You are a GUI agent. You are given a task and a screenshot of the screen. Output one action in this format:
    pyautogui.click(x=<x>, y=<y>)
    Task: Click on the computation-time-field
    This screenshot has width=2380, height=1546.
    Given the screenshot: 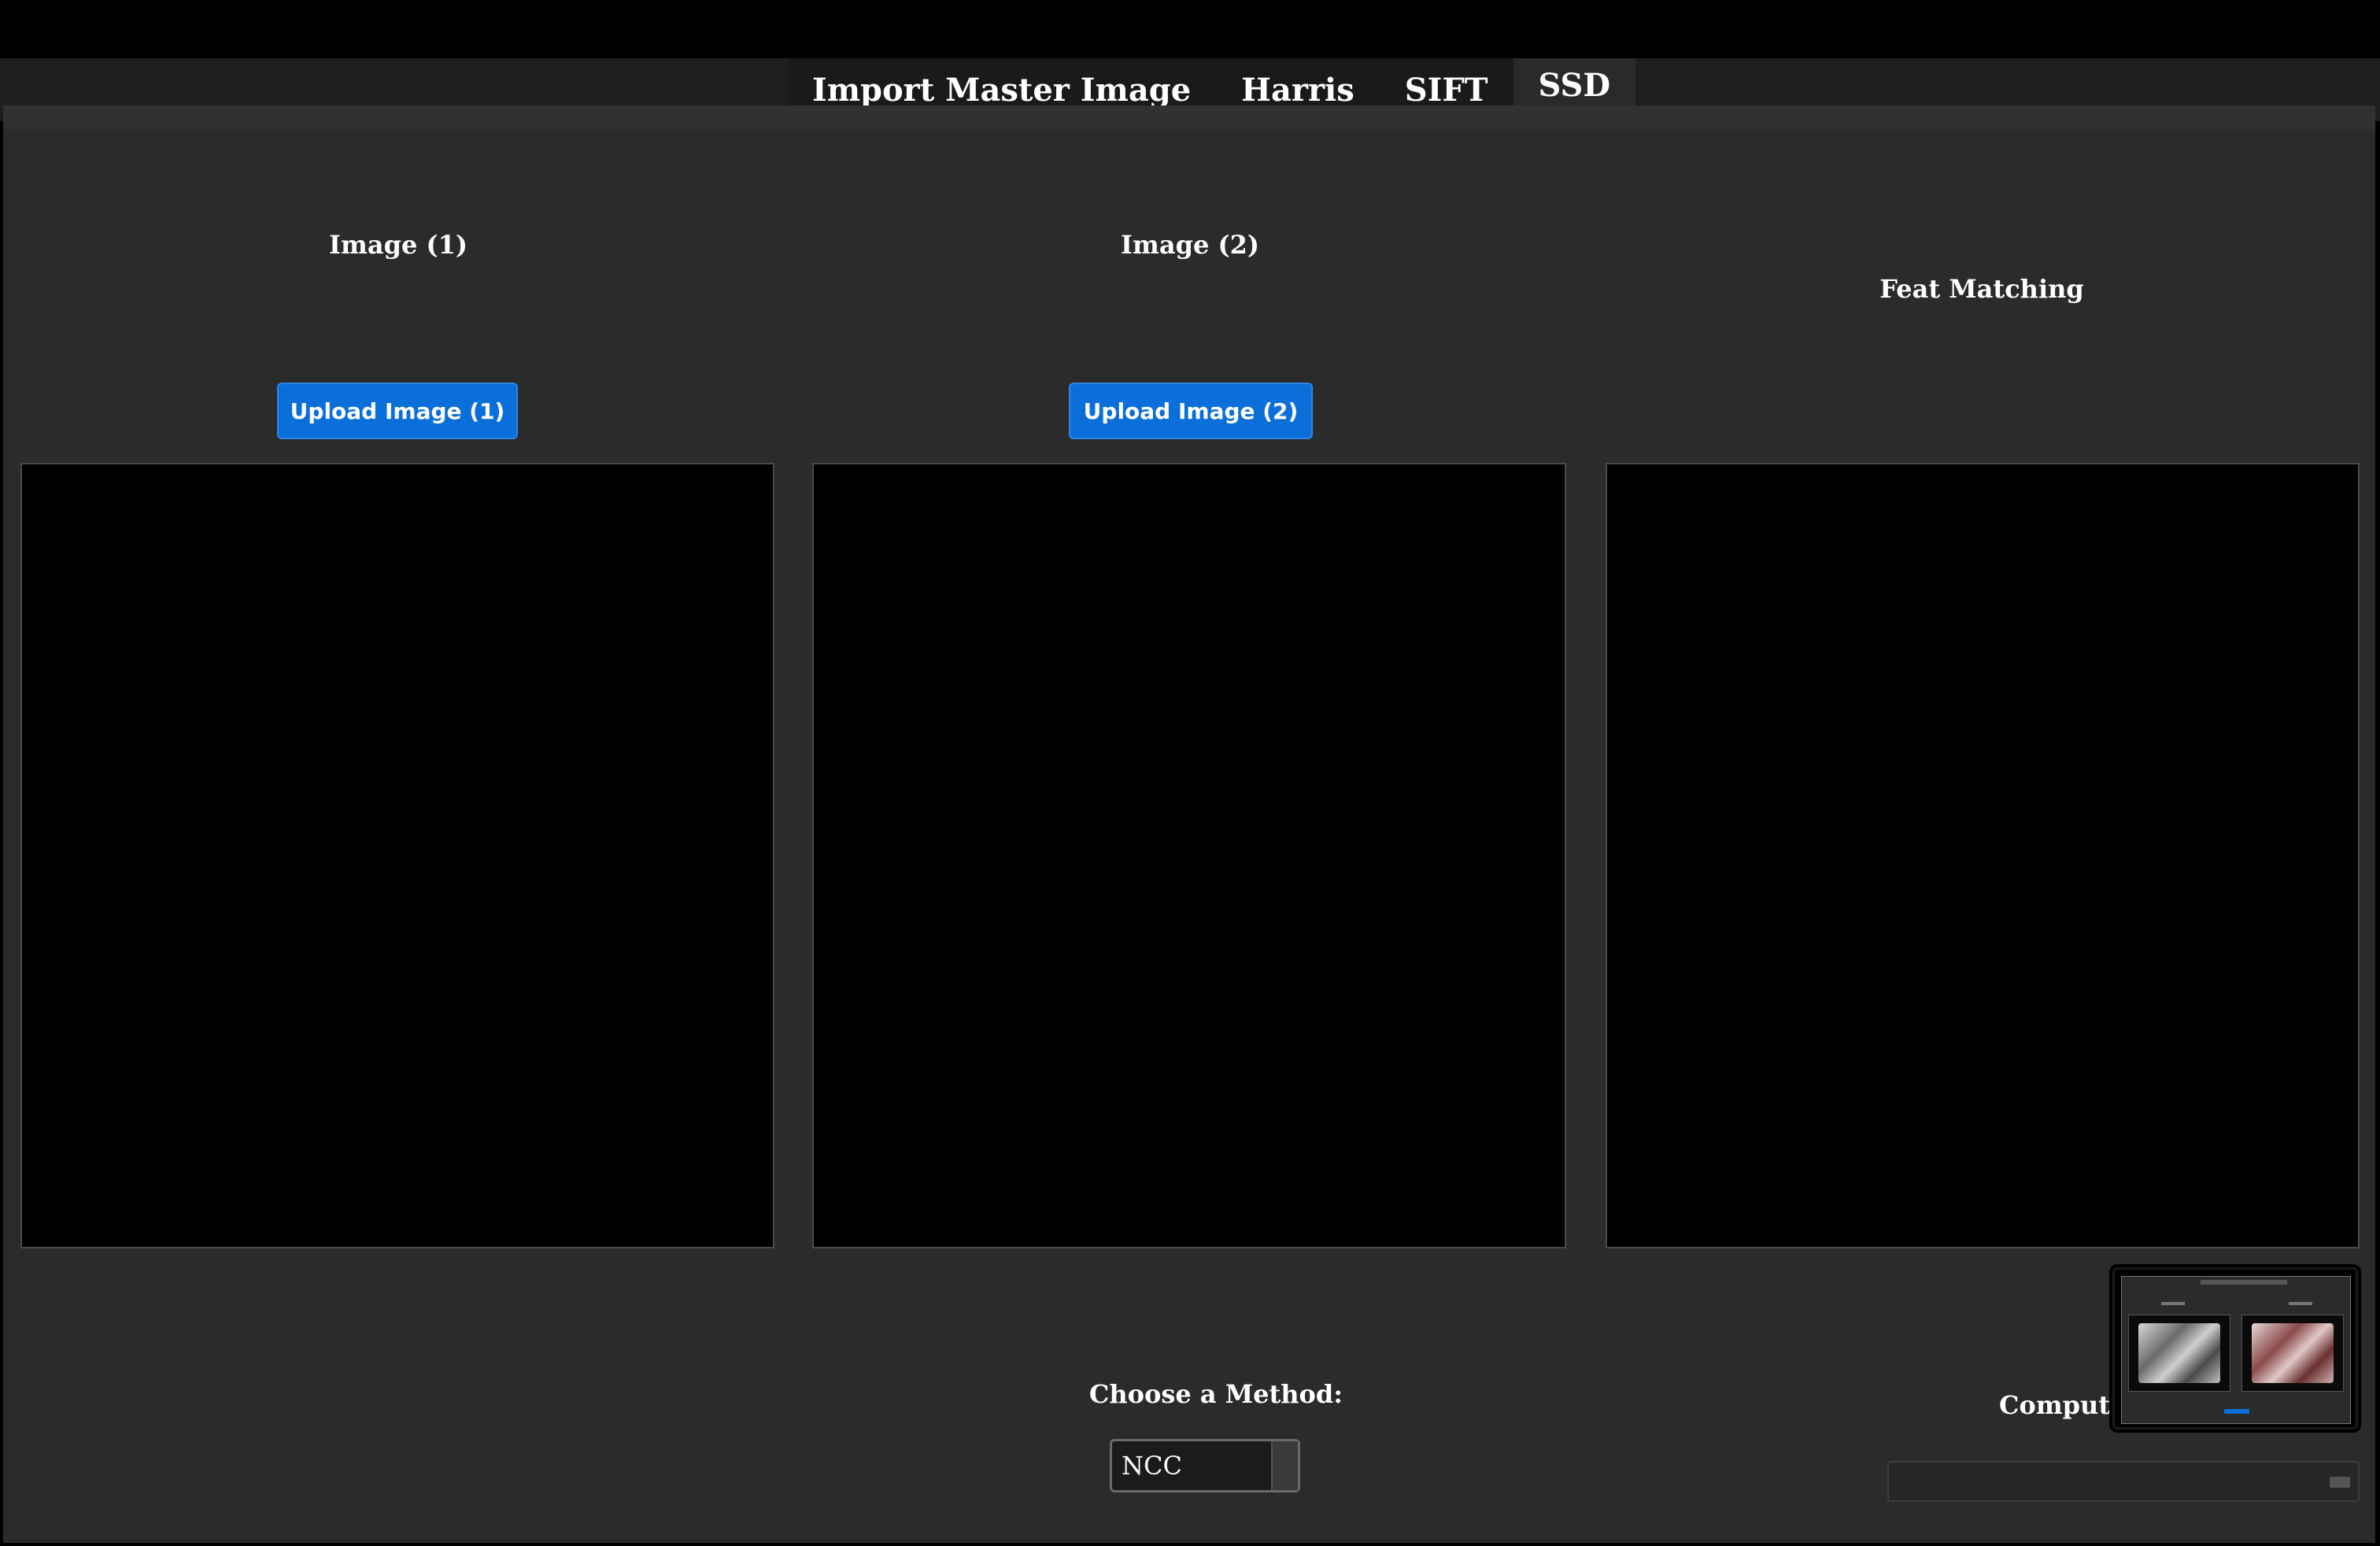 What is the action you would take?
    pyautogui.click(x=2123, y=1481)
    